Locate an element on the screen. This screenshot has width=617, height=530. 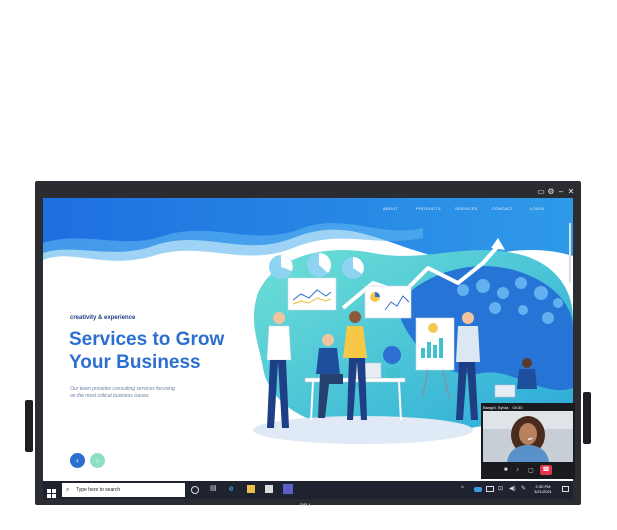
cortana-icon is located at coordinates (195, 490).